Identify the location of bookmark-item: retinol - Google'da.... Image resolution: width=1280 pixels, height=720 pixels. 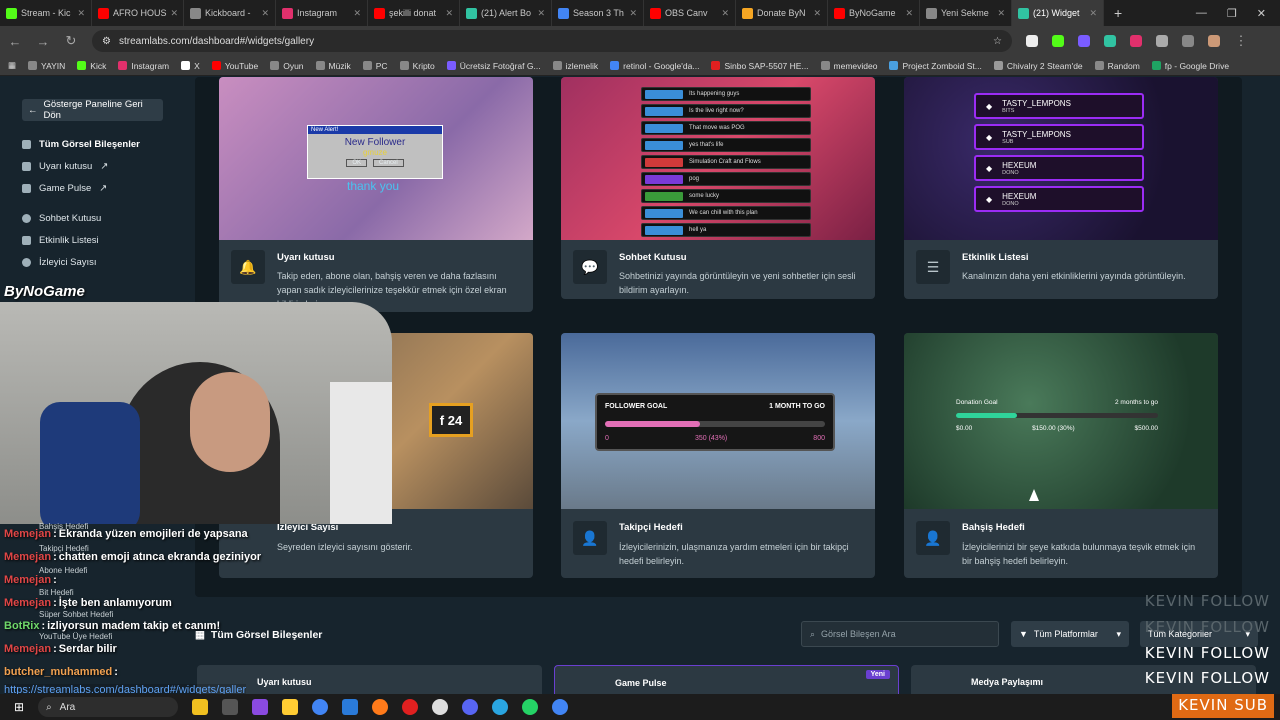
(654, 66).